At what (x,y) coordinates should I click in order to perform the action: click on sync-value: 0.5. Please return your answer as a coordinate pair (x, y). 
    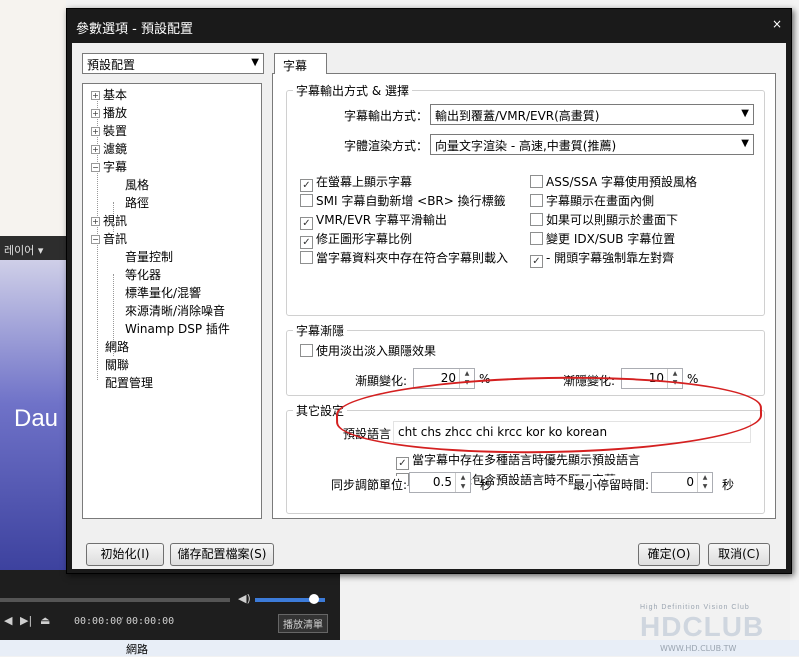
    Looking at the image, I should click on (442, 482).